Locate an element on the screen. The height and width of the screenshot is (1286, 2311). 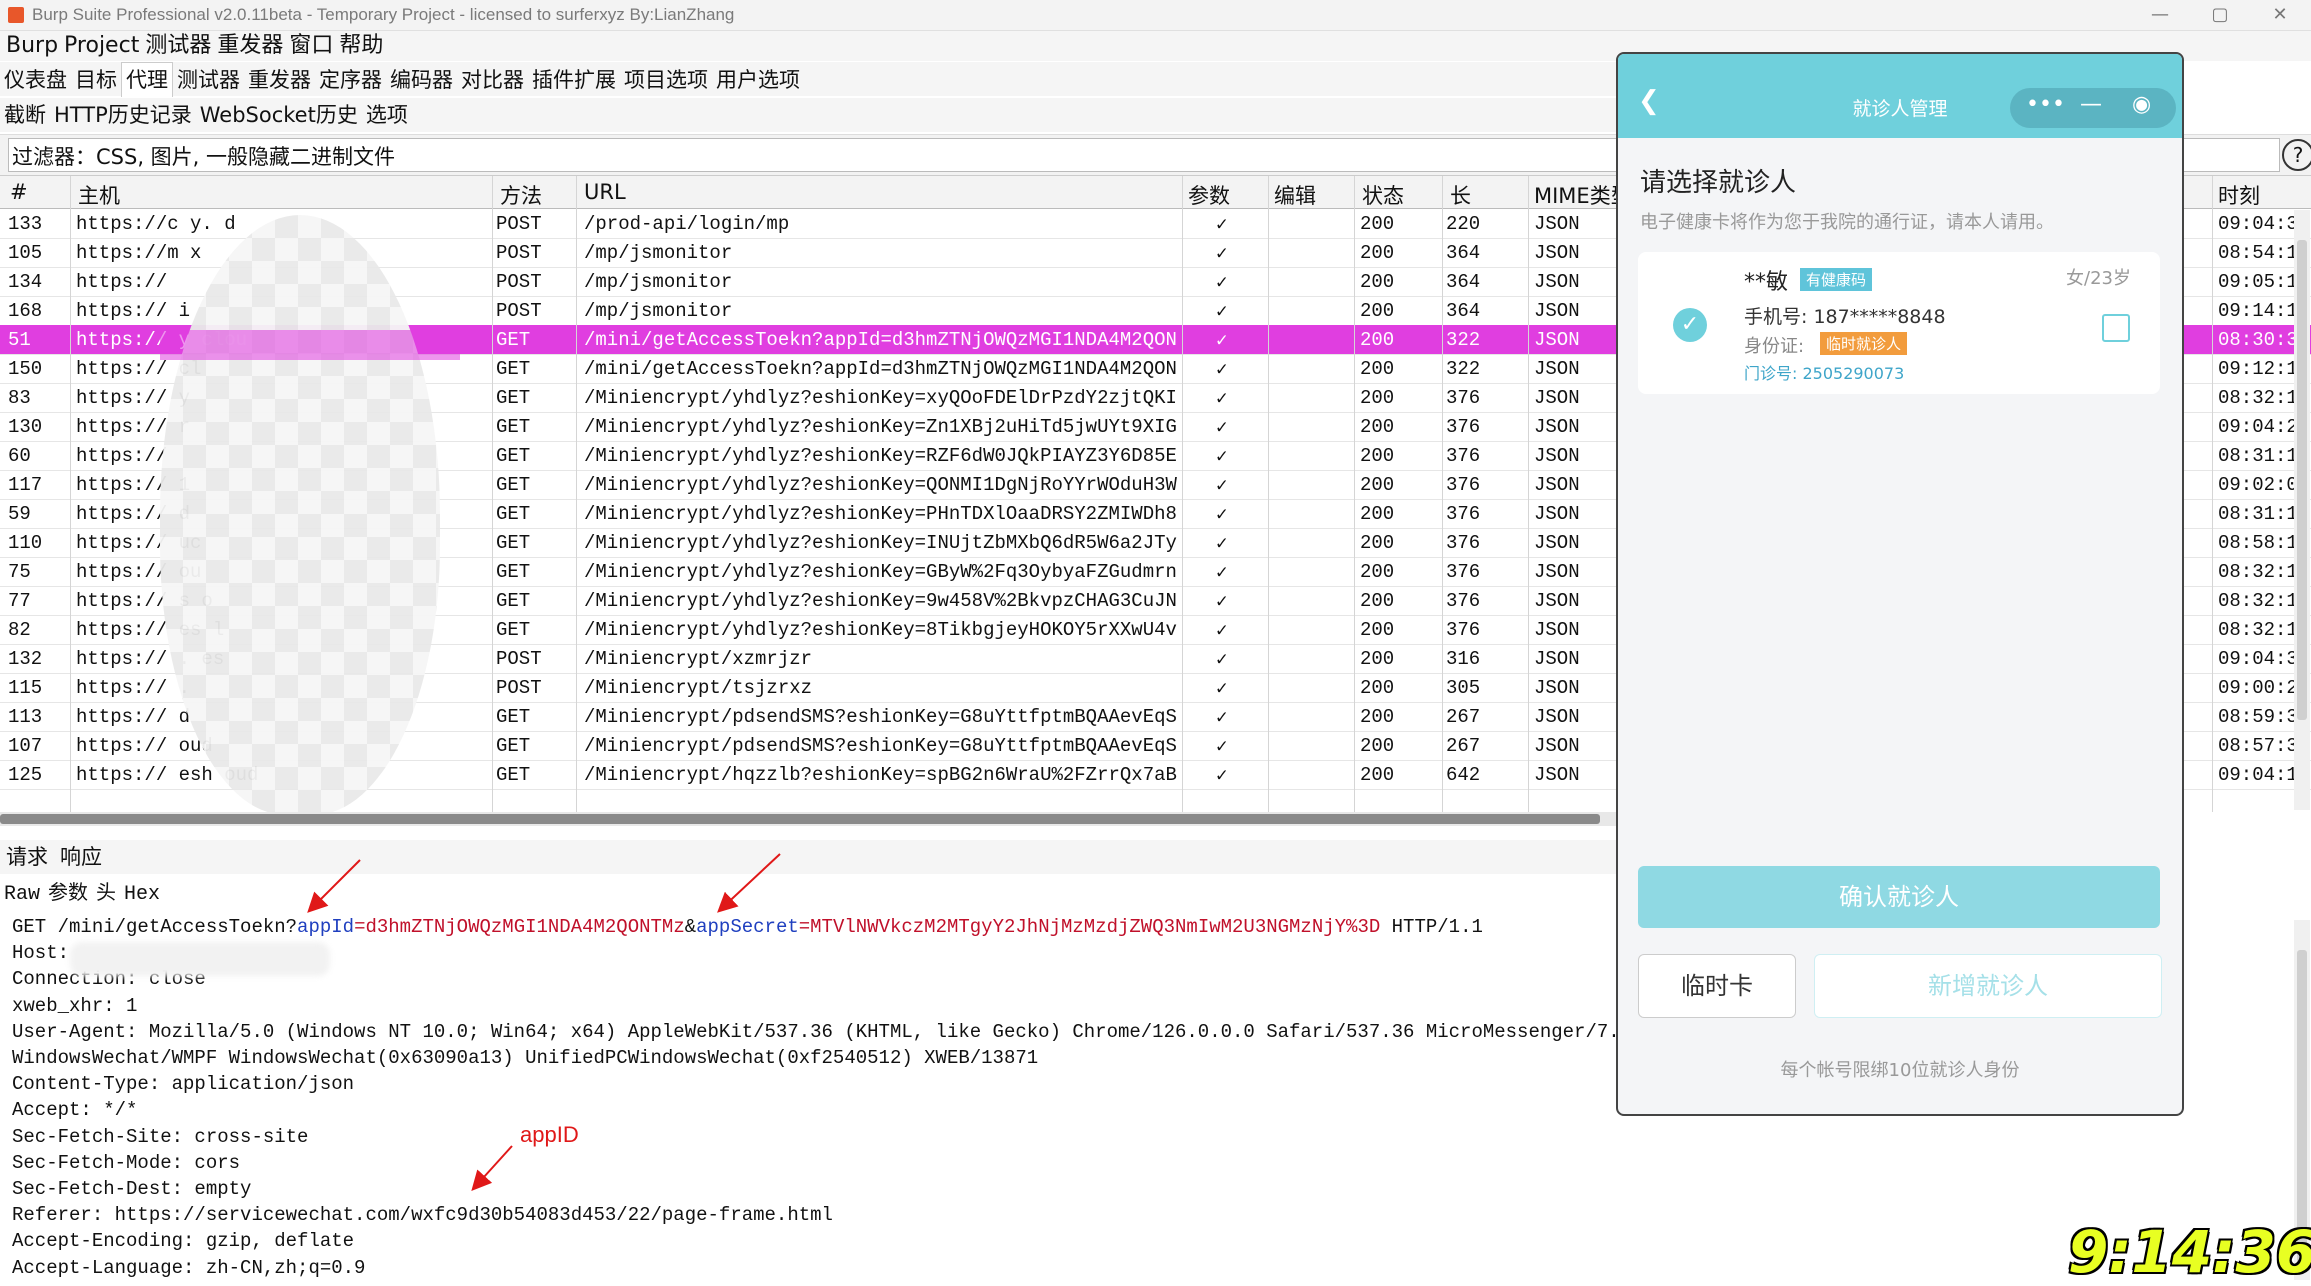
tab-proxy-options: 选项 is located at coordinates (387, 115).